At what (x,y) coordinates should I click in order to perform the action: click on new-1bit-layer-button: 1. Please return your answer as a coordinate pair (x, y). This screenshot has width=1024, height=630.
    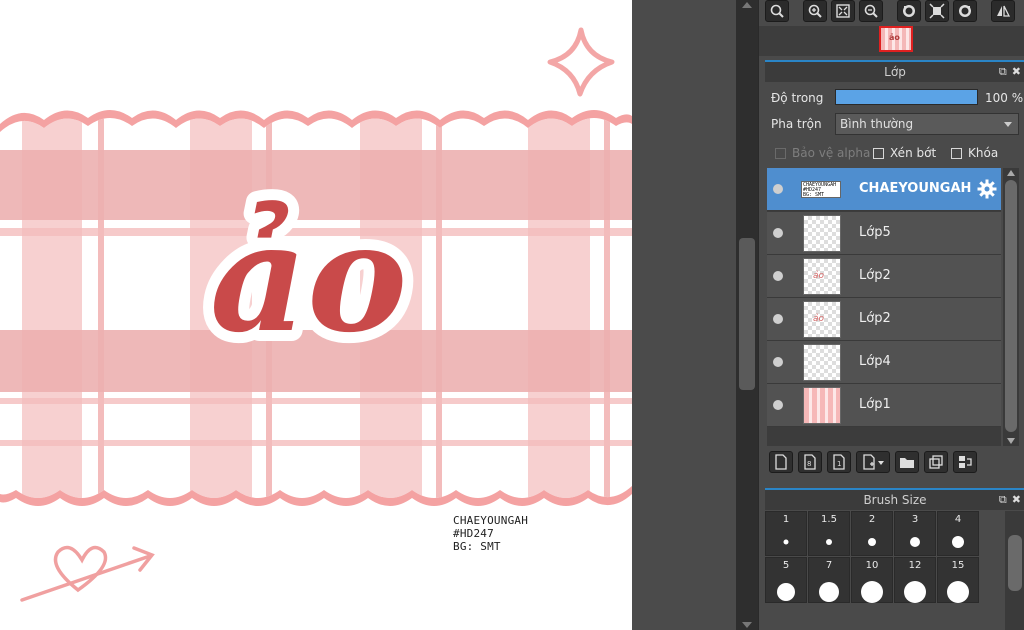
    Looking at the image, I should click on (839, 462).